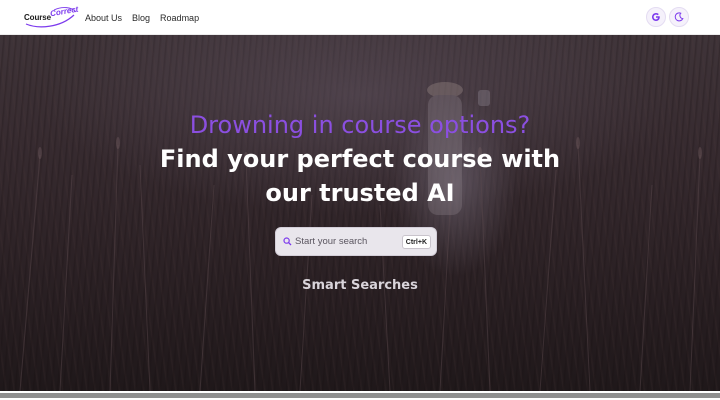 The width and height of the screenshot is (720, 400). I want to click on top-navbar: Course Correct About Us Blog Roadmap, so click(360, 17).